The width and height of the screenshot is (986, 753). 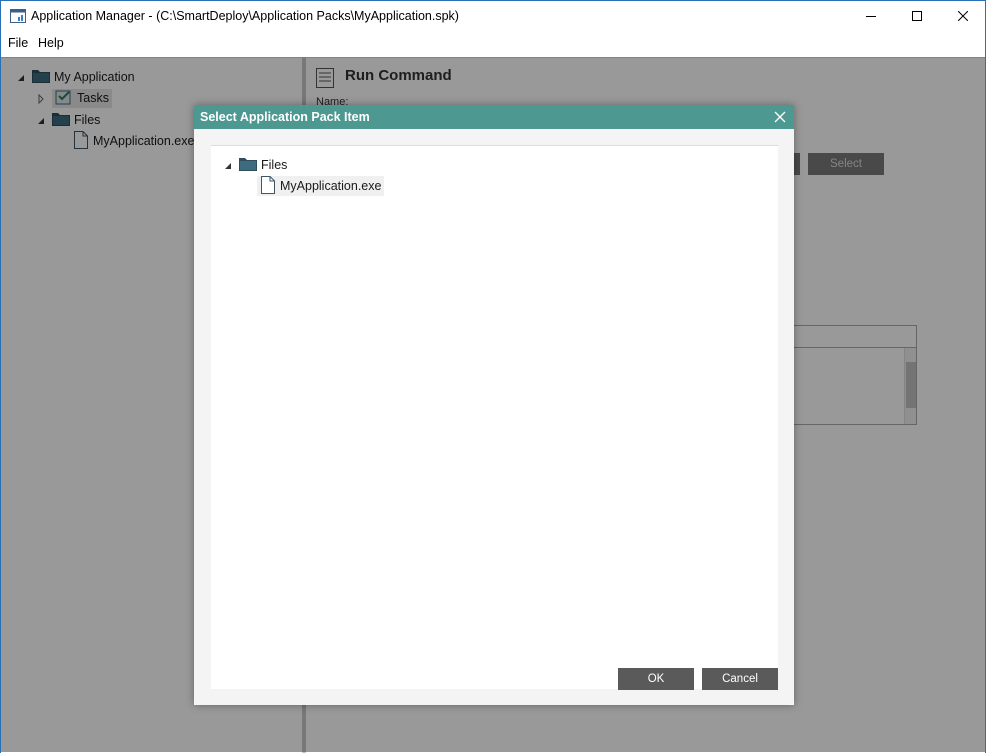 I want to click on dialog-close-icon, so click(x=780, y=117).